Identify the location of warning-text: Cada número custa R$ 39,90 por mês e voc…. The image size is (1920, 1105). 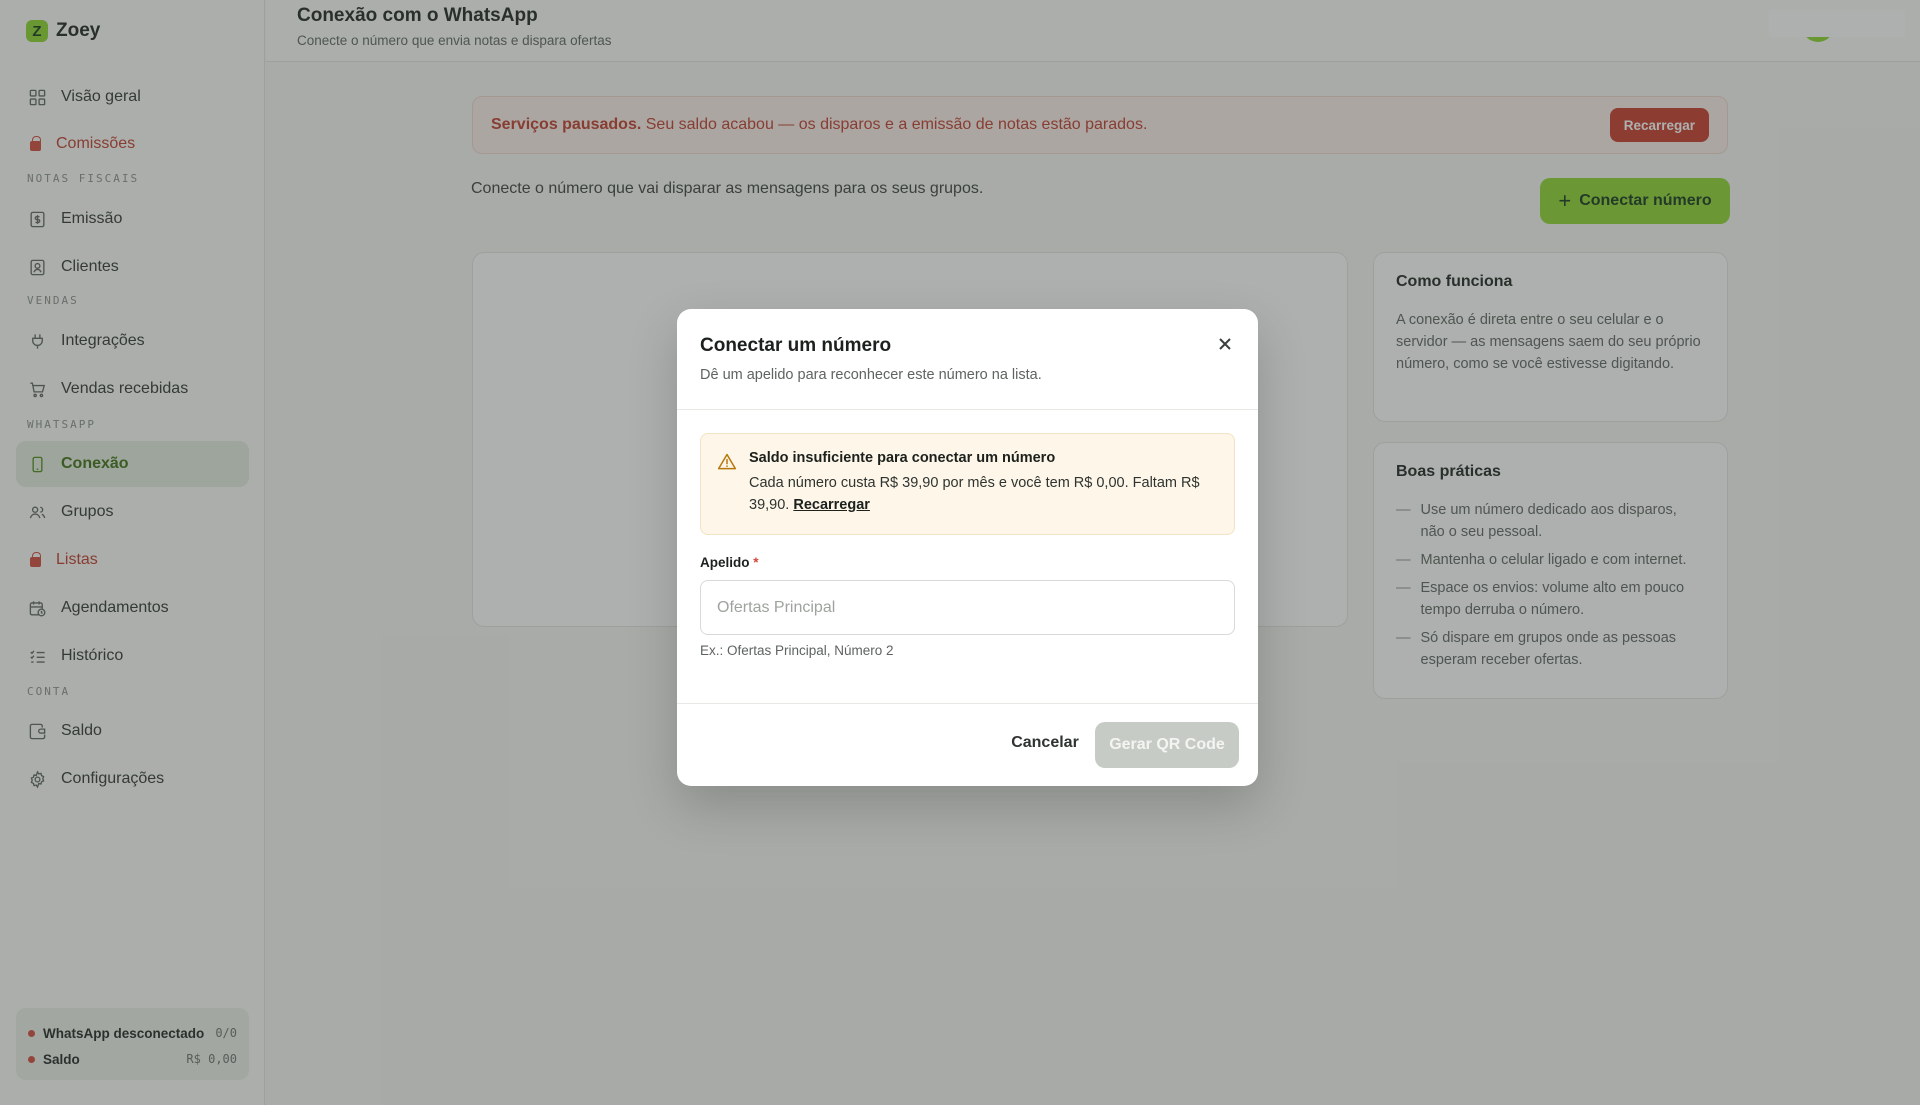
(974, 494).